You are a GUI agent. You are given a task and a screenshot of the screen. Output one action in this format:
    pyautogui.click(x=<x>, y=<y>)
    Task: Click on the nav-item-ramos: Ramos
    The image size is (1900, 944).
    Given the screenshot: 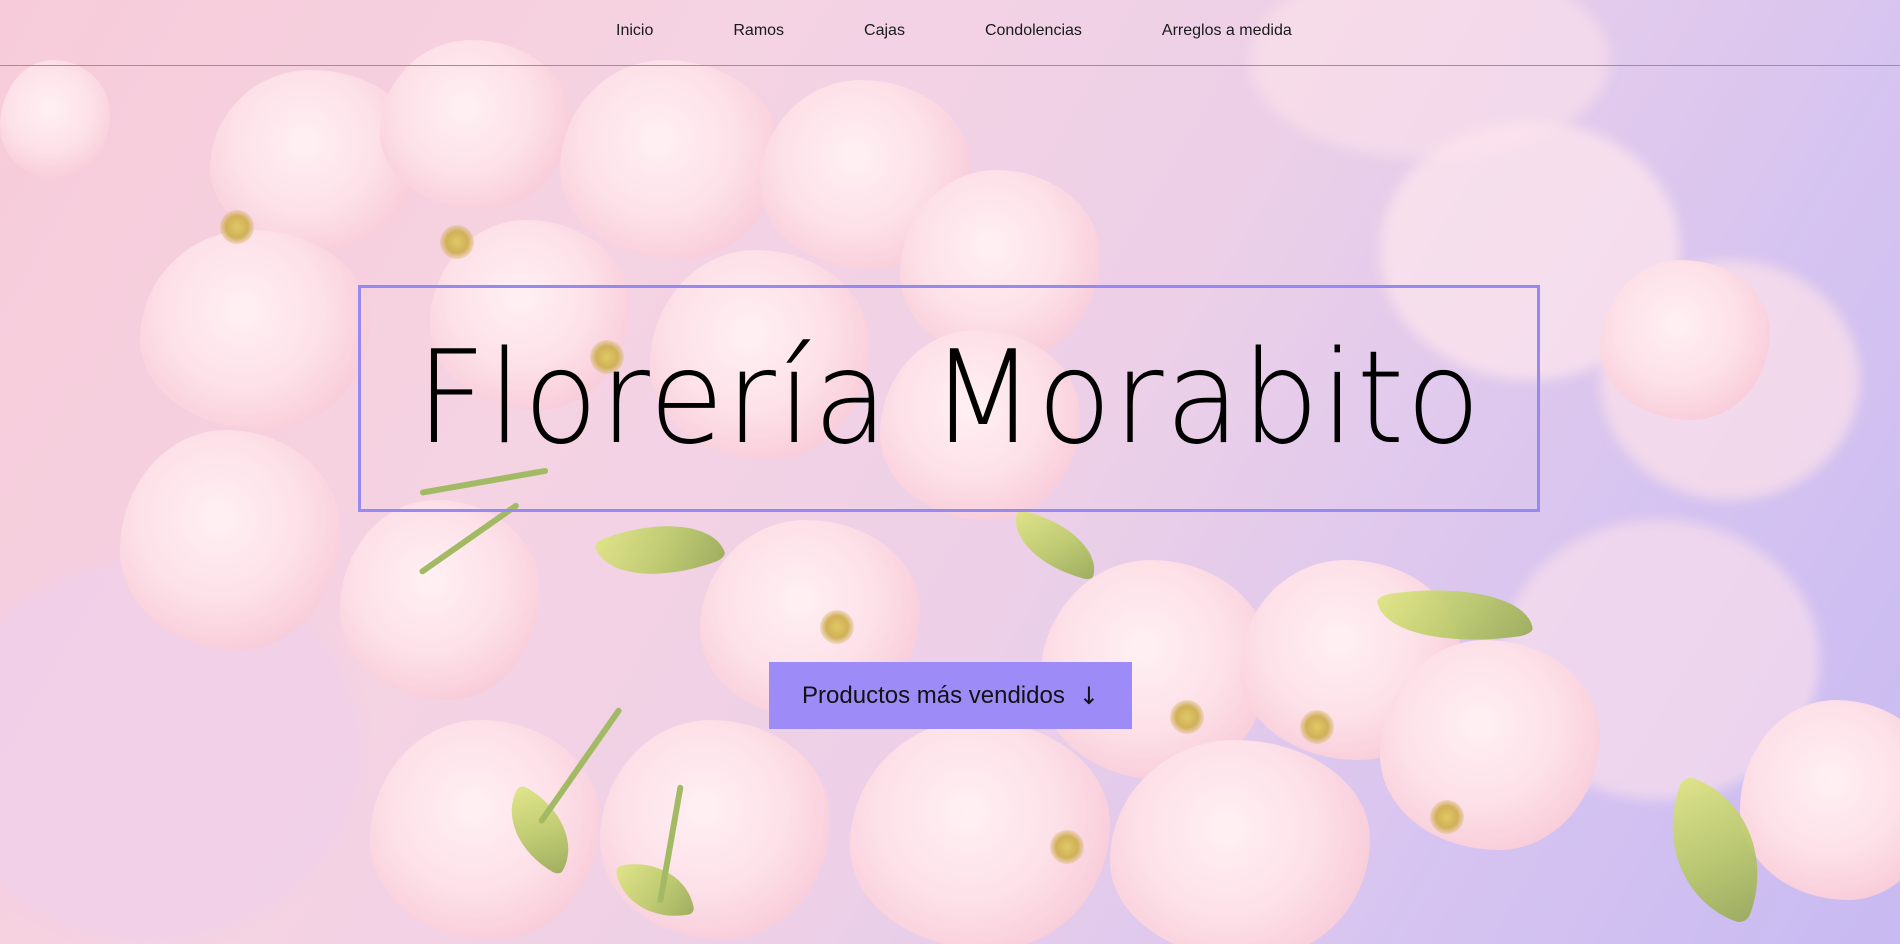 What is the action you would take?
    pyautogui.click(x=758, y=31)
    